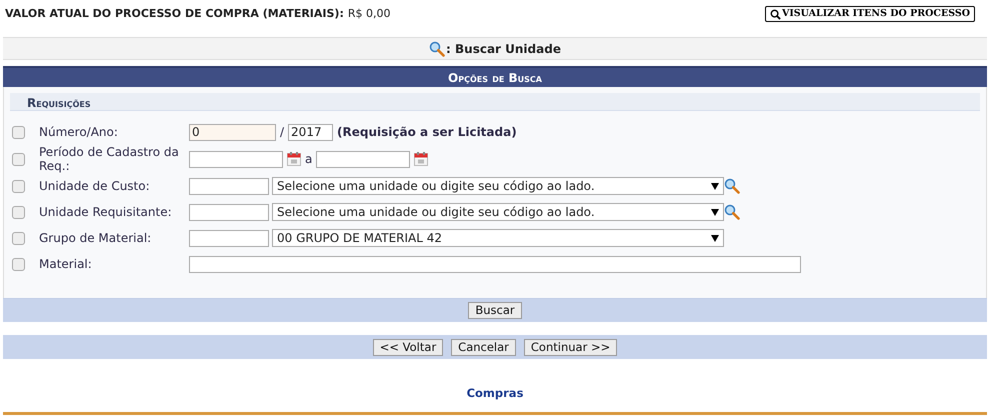  Describe the element at coordinates (495, 398) in the screenshot. I see `footer-link: Compras` at that location.